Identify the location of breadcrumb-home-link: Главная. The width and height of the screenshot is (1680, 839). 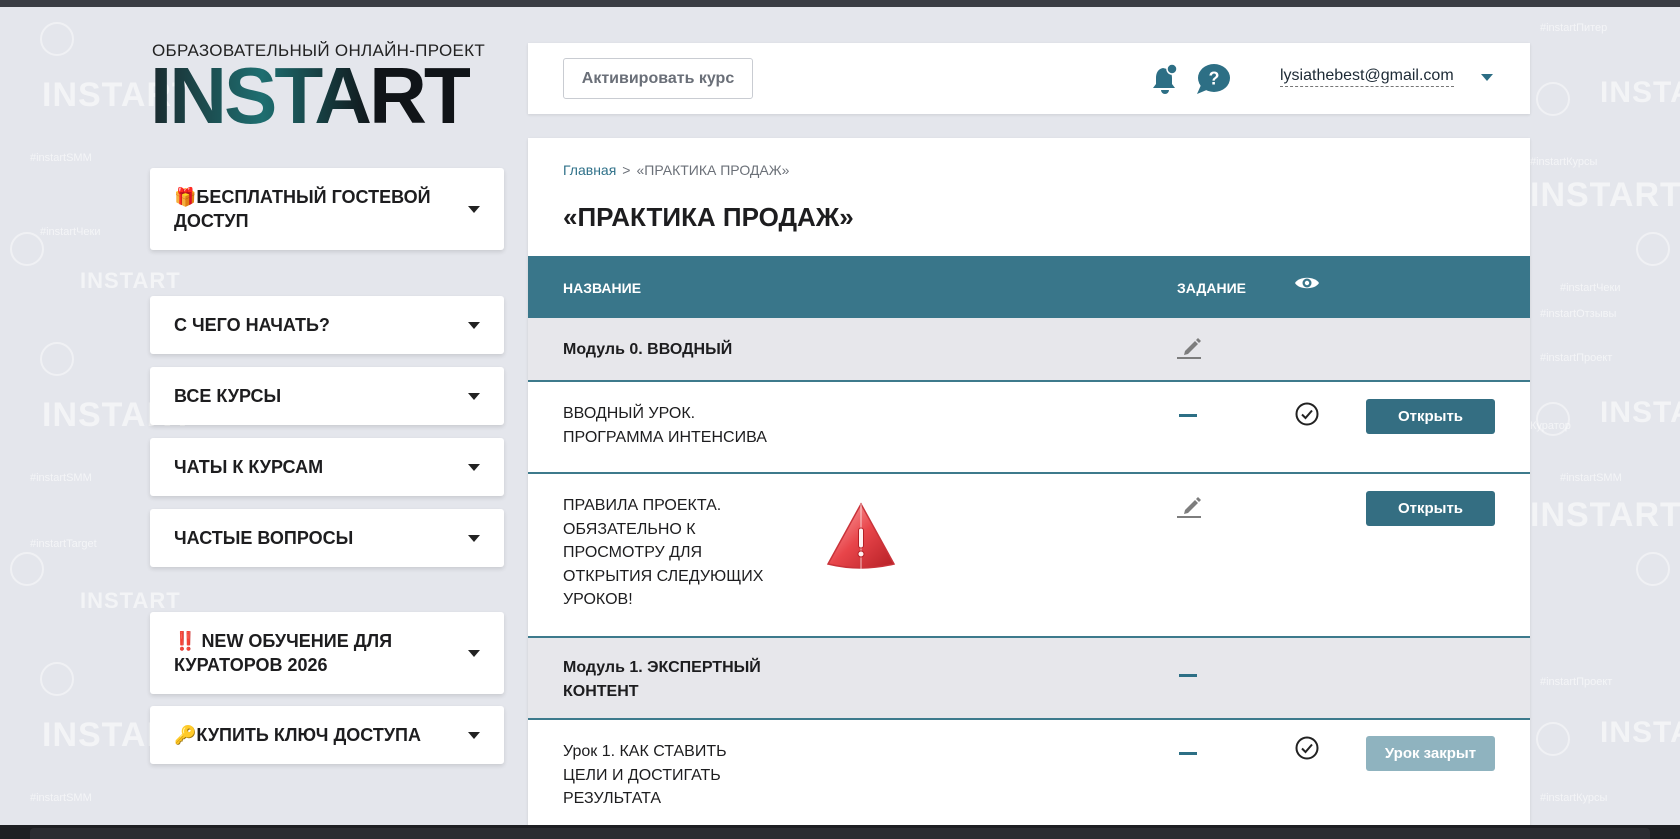
(589, 170).